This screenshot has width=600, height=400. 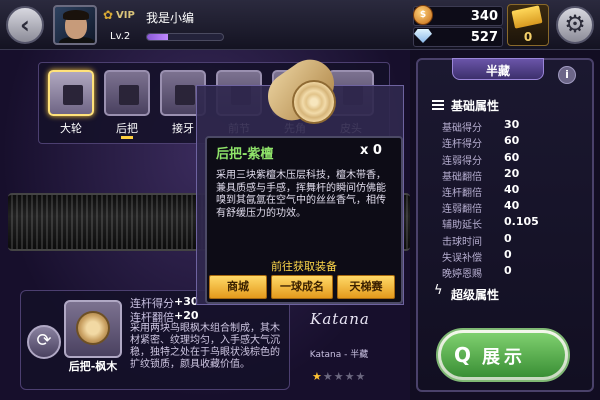 I want to click on refresh-icon: ⟳, so click(x=44, y=340).